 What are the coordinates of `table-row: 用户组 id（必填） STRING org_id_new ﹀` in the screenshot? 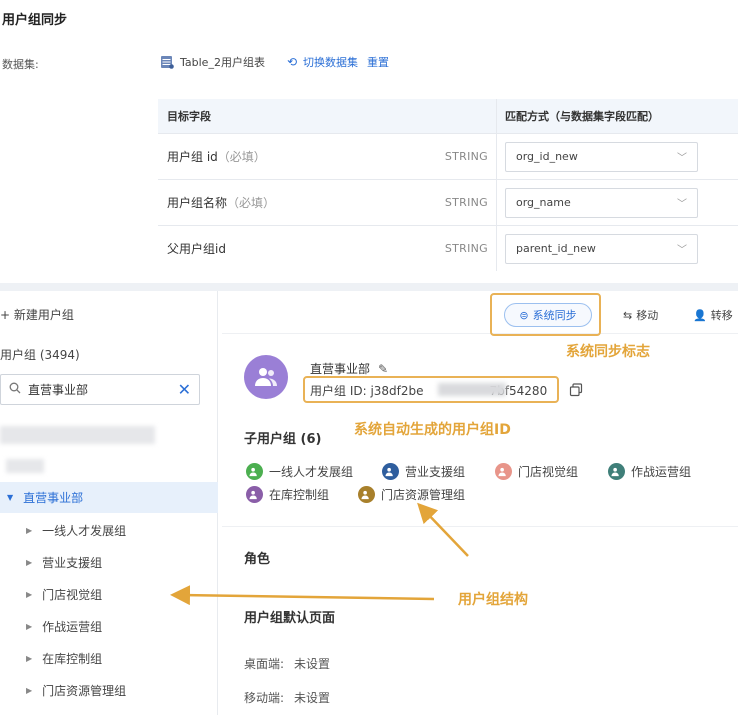 It's located at (448, 156).